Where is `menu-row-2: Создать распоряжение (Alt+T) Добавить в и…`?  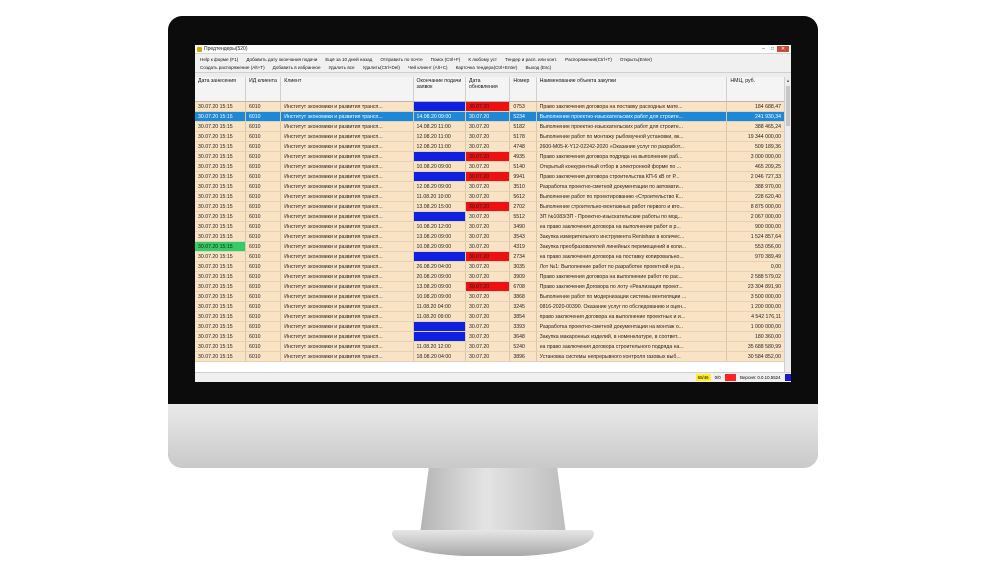 menu-row-2: Создать распоряжение (Alt+T) Добавить в и… is located at coordinates (493, 67).